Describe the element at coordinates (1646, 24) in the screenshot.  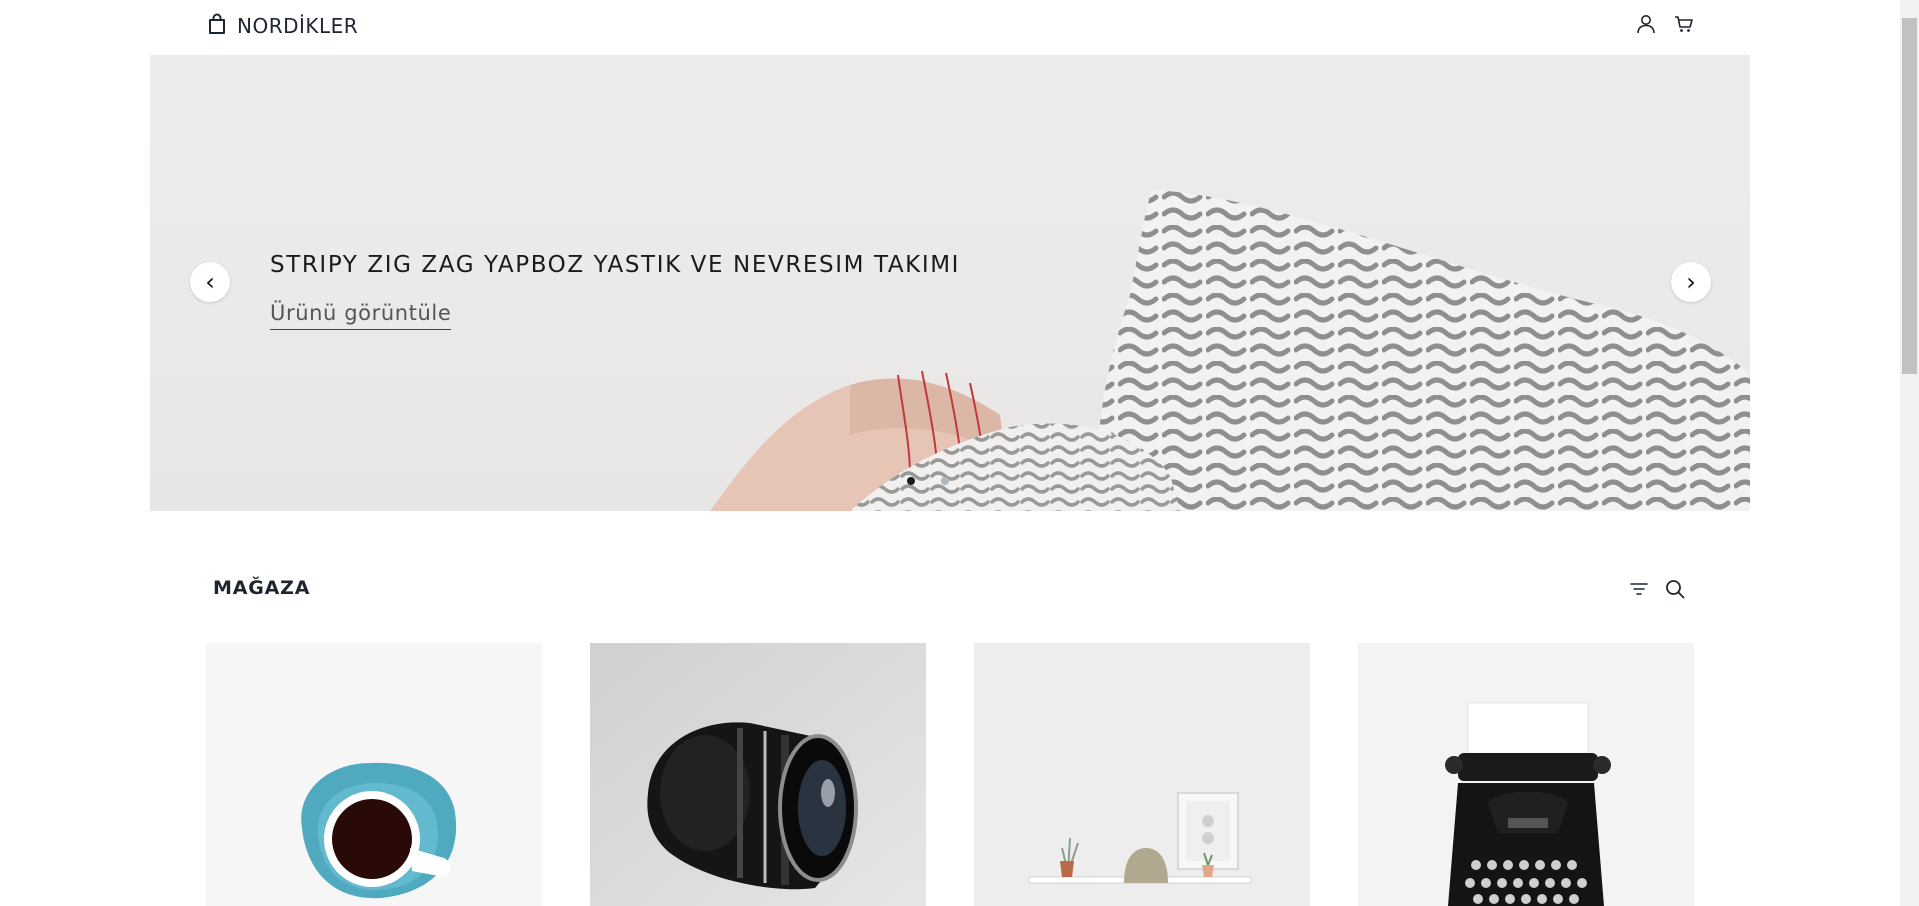
I see `user-icon` at that location.